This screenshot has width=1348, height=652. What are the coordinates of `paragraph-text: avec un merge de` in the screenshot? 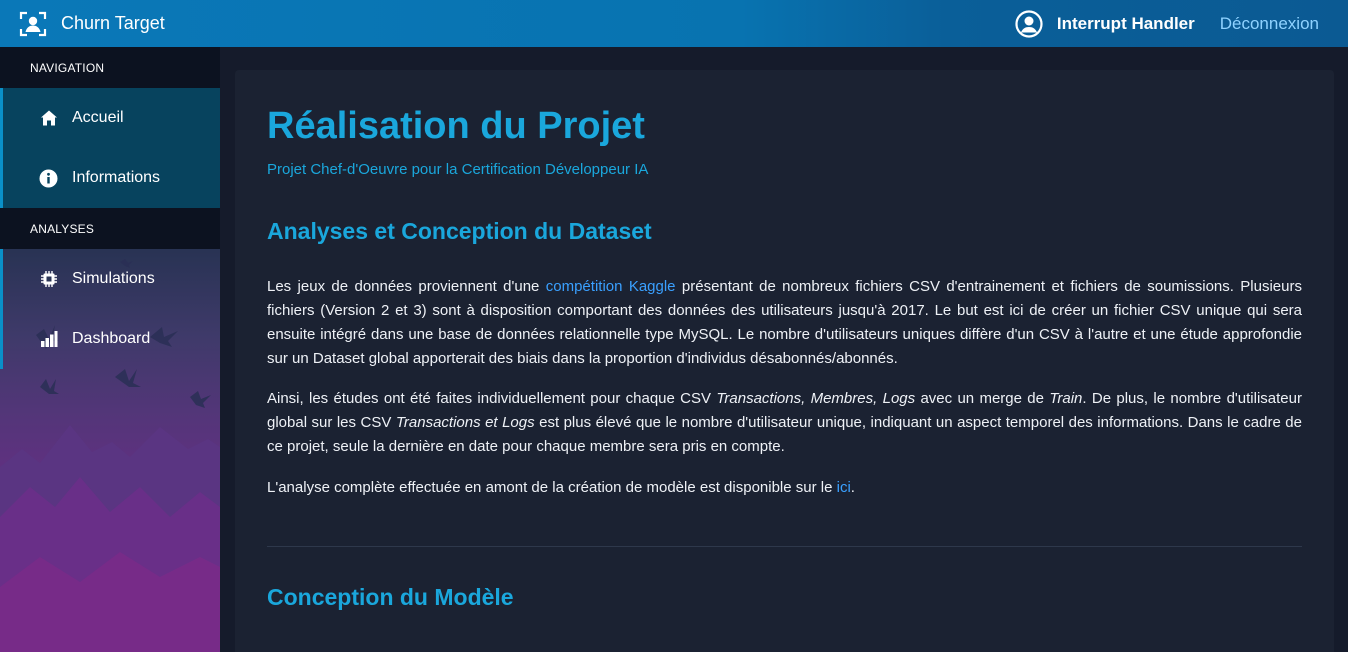 It's located at (982, 398).